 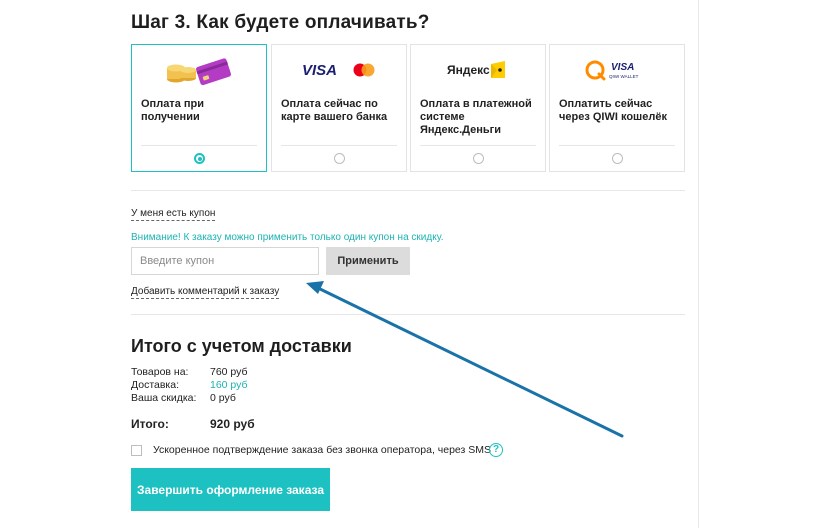 I want to click on summary-total-row: Итого: 920 руб, so click(x=193, y=424).